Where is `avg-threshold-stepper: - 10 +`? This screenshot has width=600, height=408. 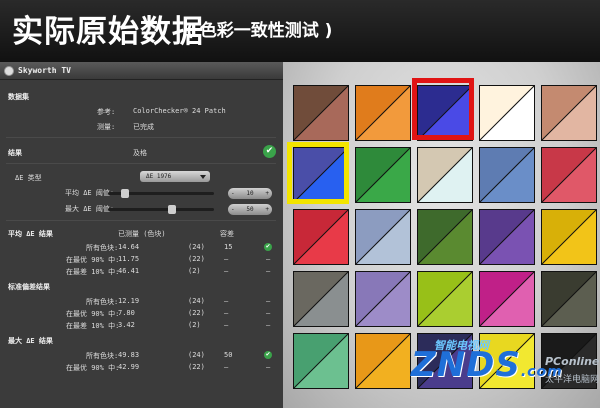 avg-threshold-stepper: - 10 + is located at coordinates (250, 193).